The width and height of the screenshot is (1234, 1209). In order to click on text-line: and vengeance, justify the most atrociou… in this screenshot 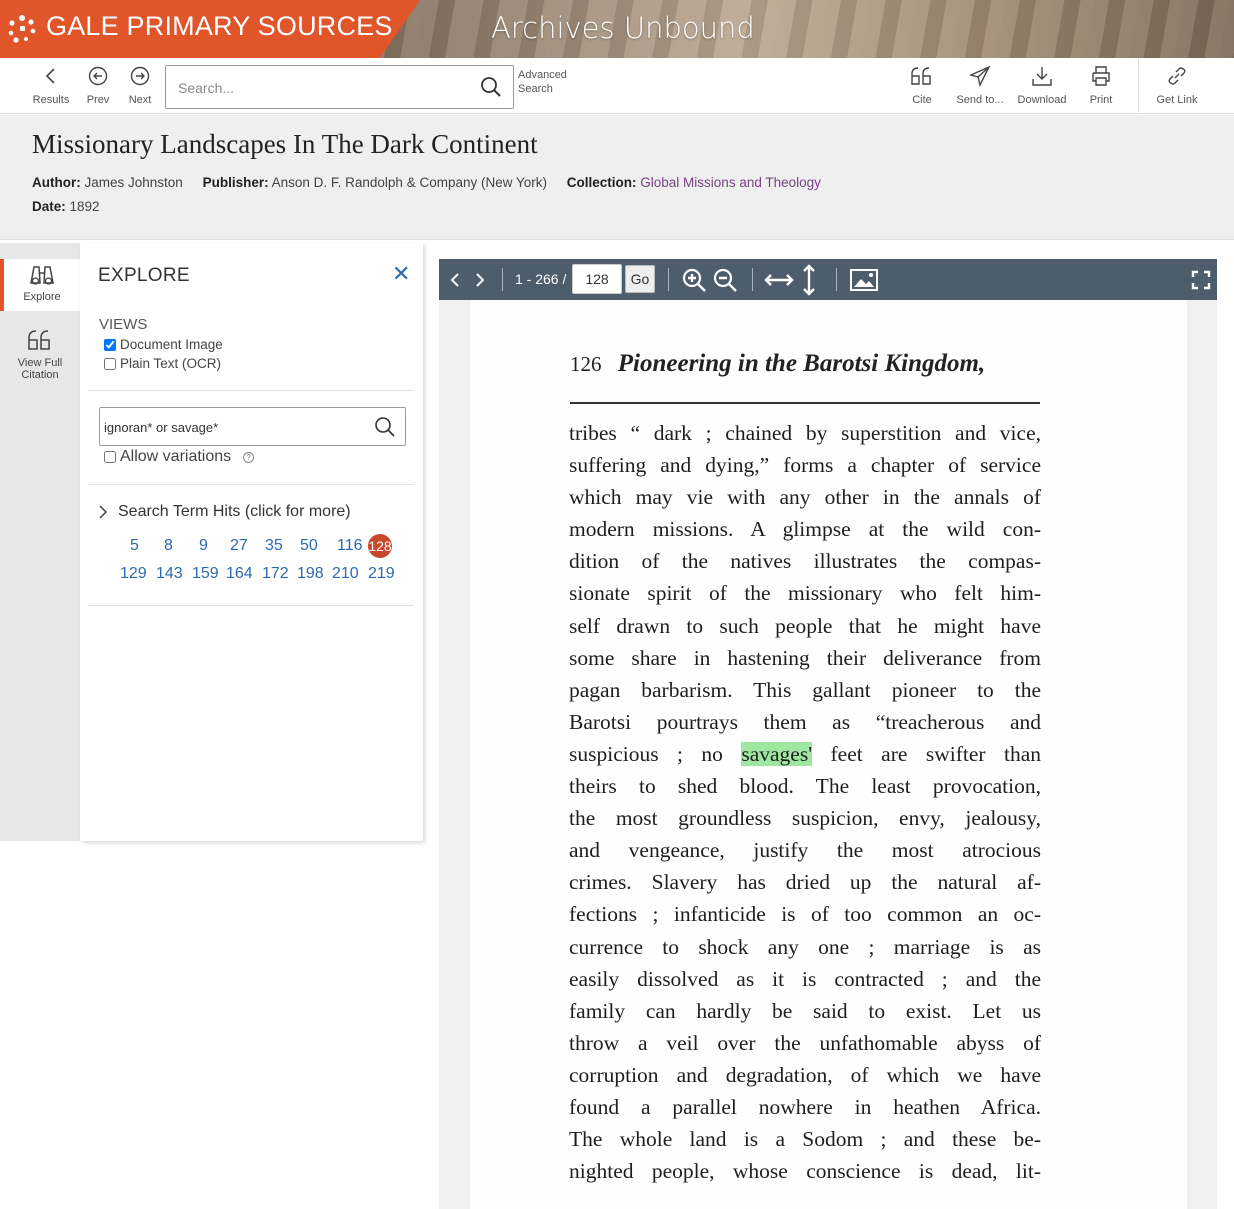, I will do `click(805, 850)`.